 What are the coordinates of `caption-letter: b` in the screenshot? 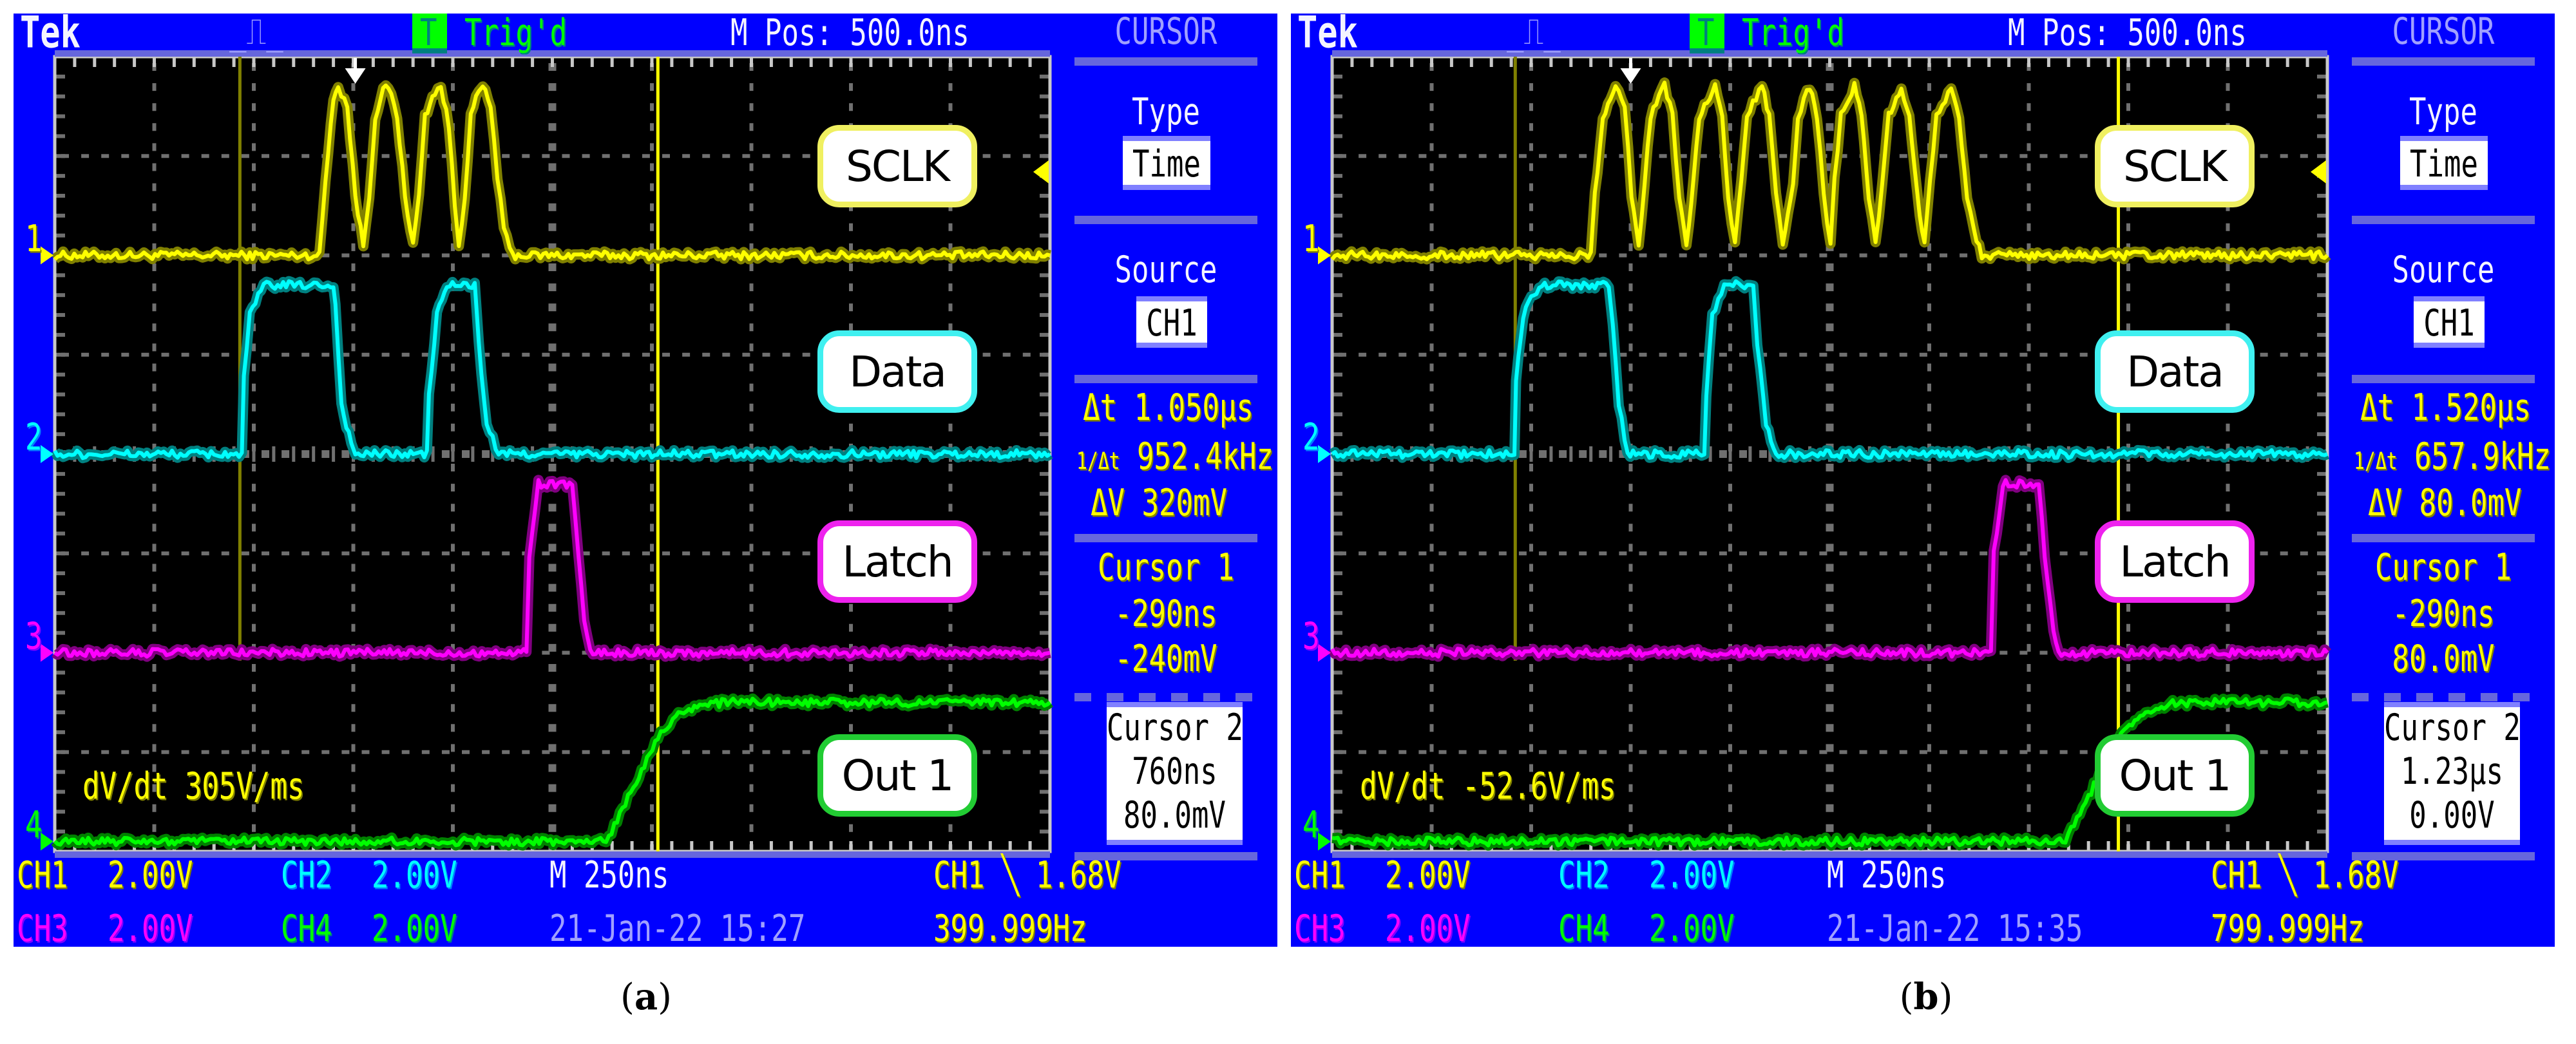 It's located at (1926, 997).